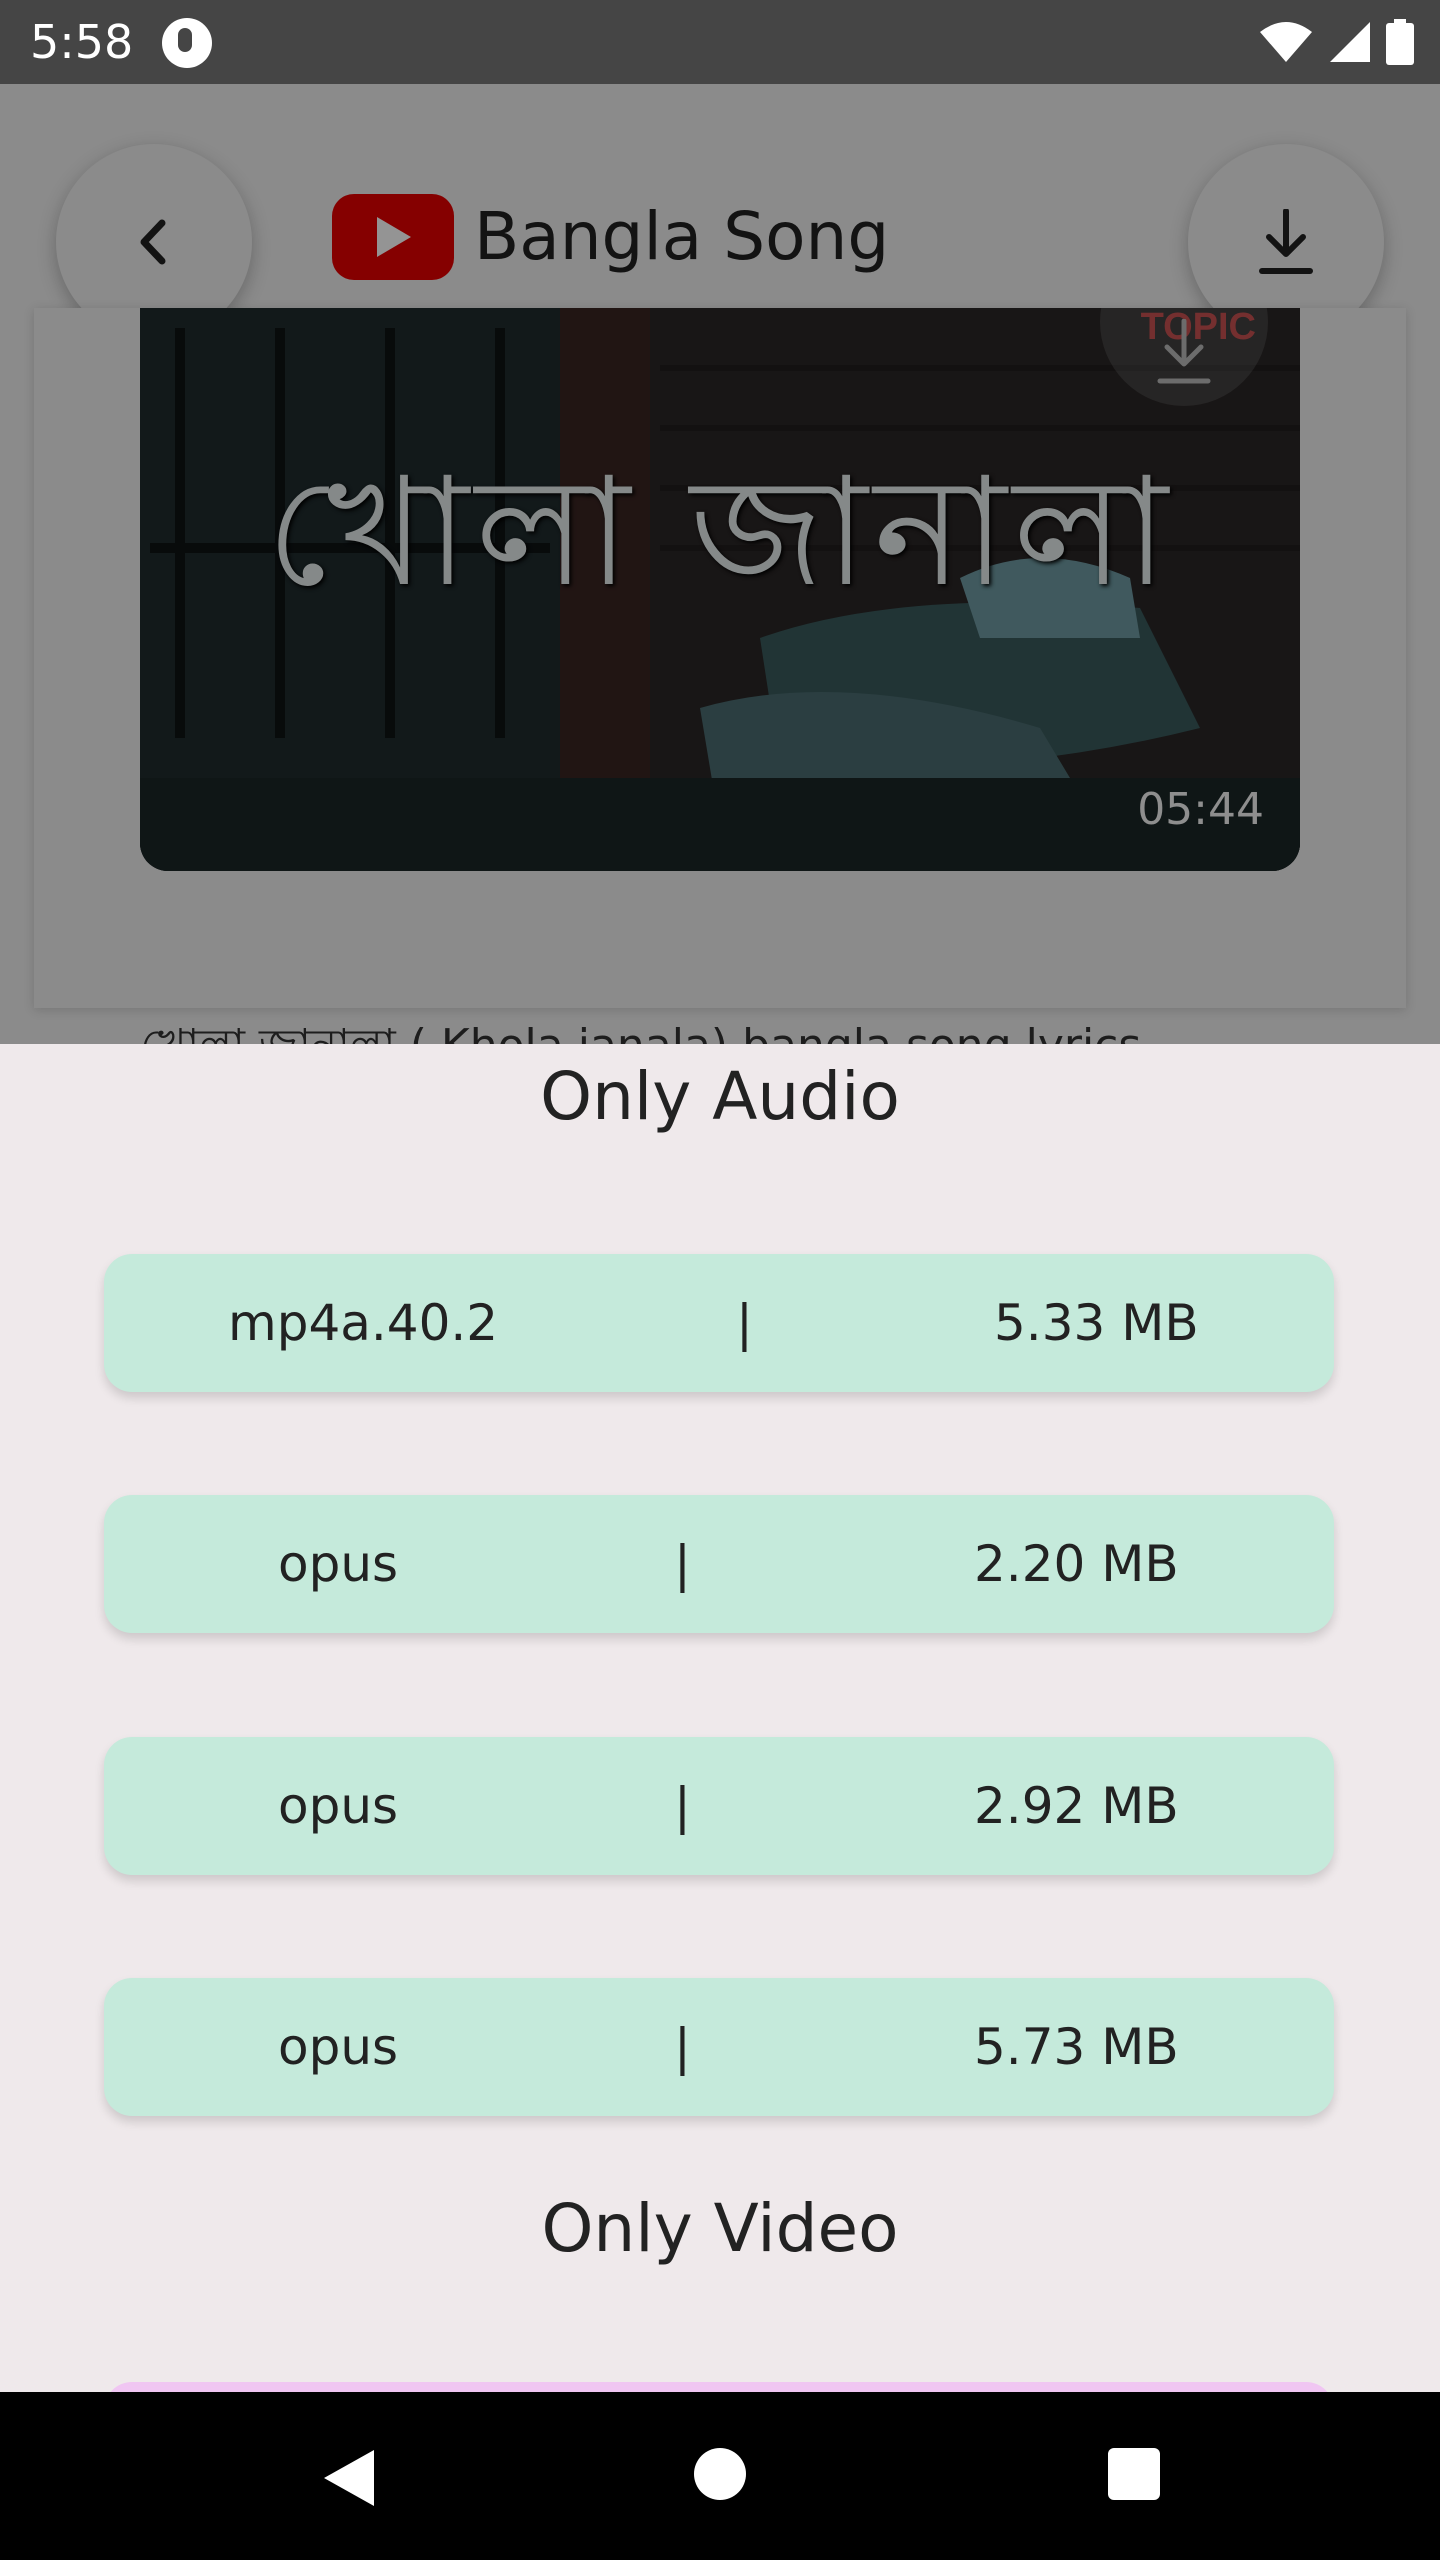 Image resolution: width=1440 pixels, height=2560 pixels. What do you see at coordinates (720, 2228) in the screenshot?
I see `only-video-title: Only Video` at bounding box center [720, 2228].